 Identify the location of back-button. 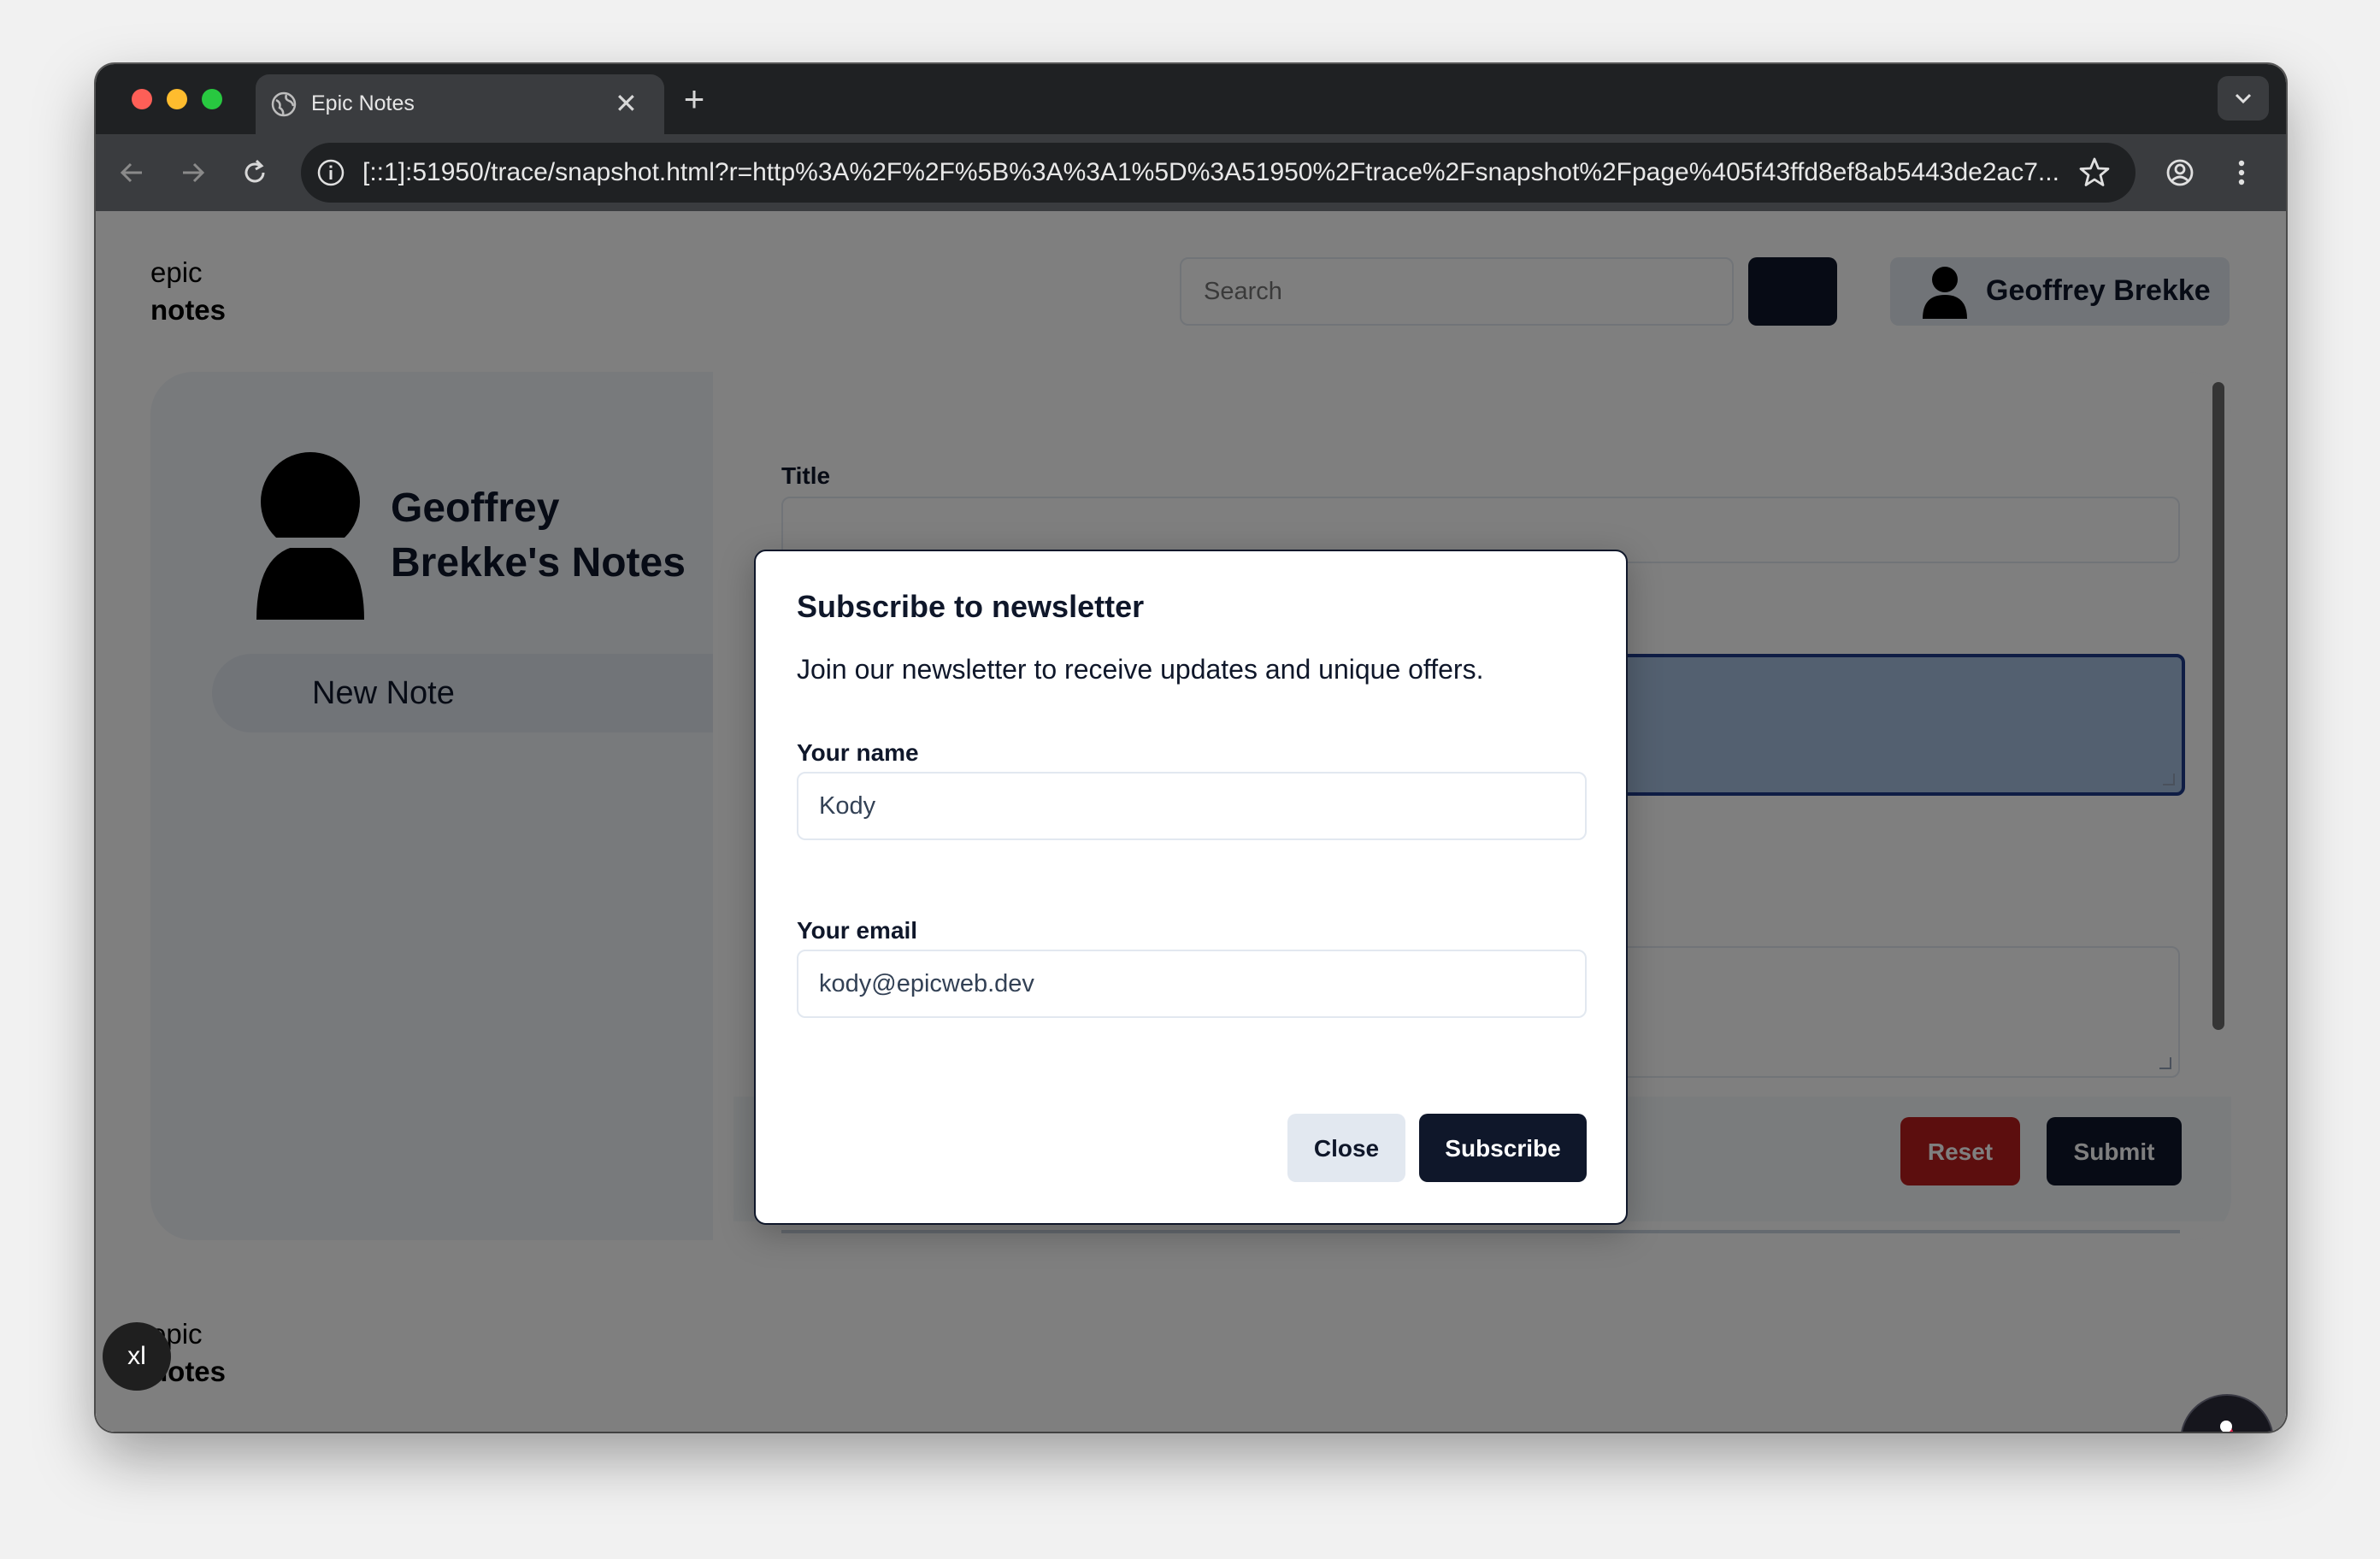
(132, 173).